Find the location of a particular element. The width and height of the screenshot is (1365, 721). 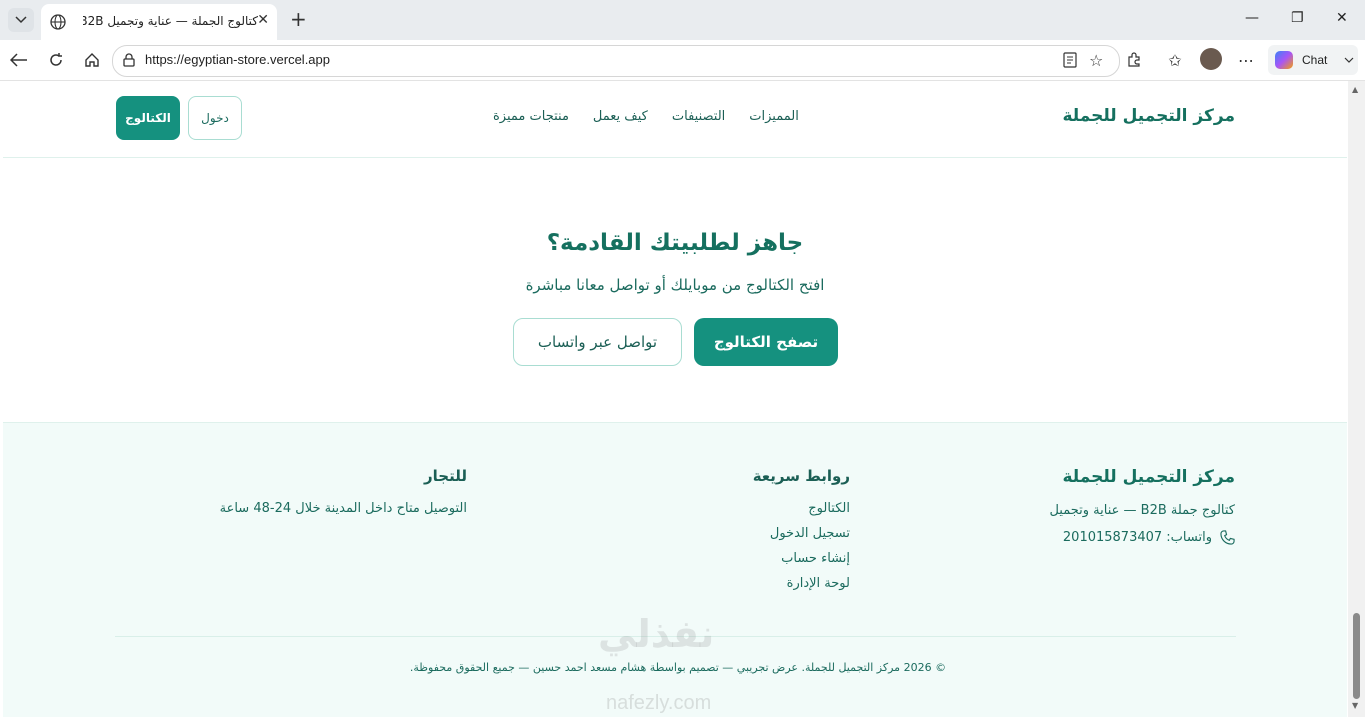

chat-button: Chat is located at coordinates (1313, 60).